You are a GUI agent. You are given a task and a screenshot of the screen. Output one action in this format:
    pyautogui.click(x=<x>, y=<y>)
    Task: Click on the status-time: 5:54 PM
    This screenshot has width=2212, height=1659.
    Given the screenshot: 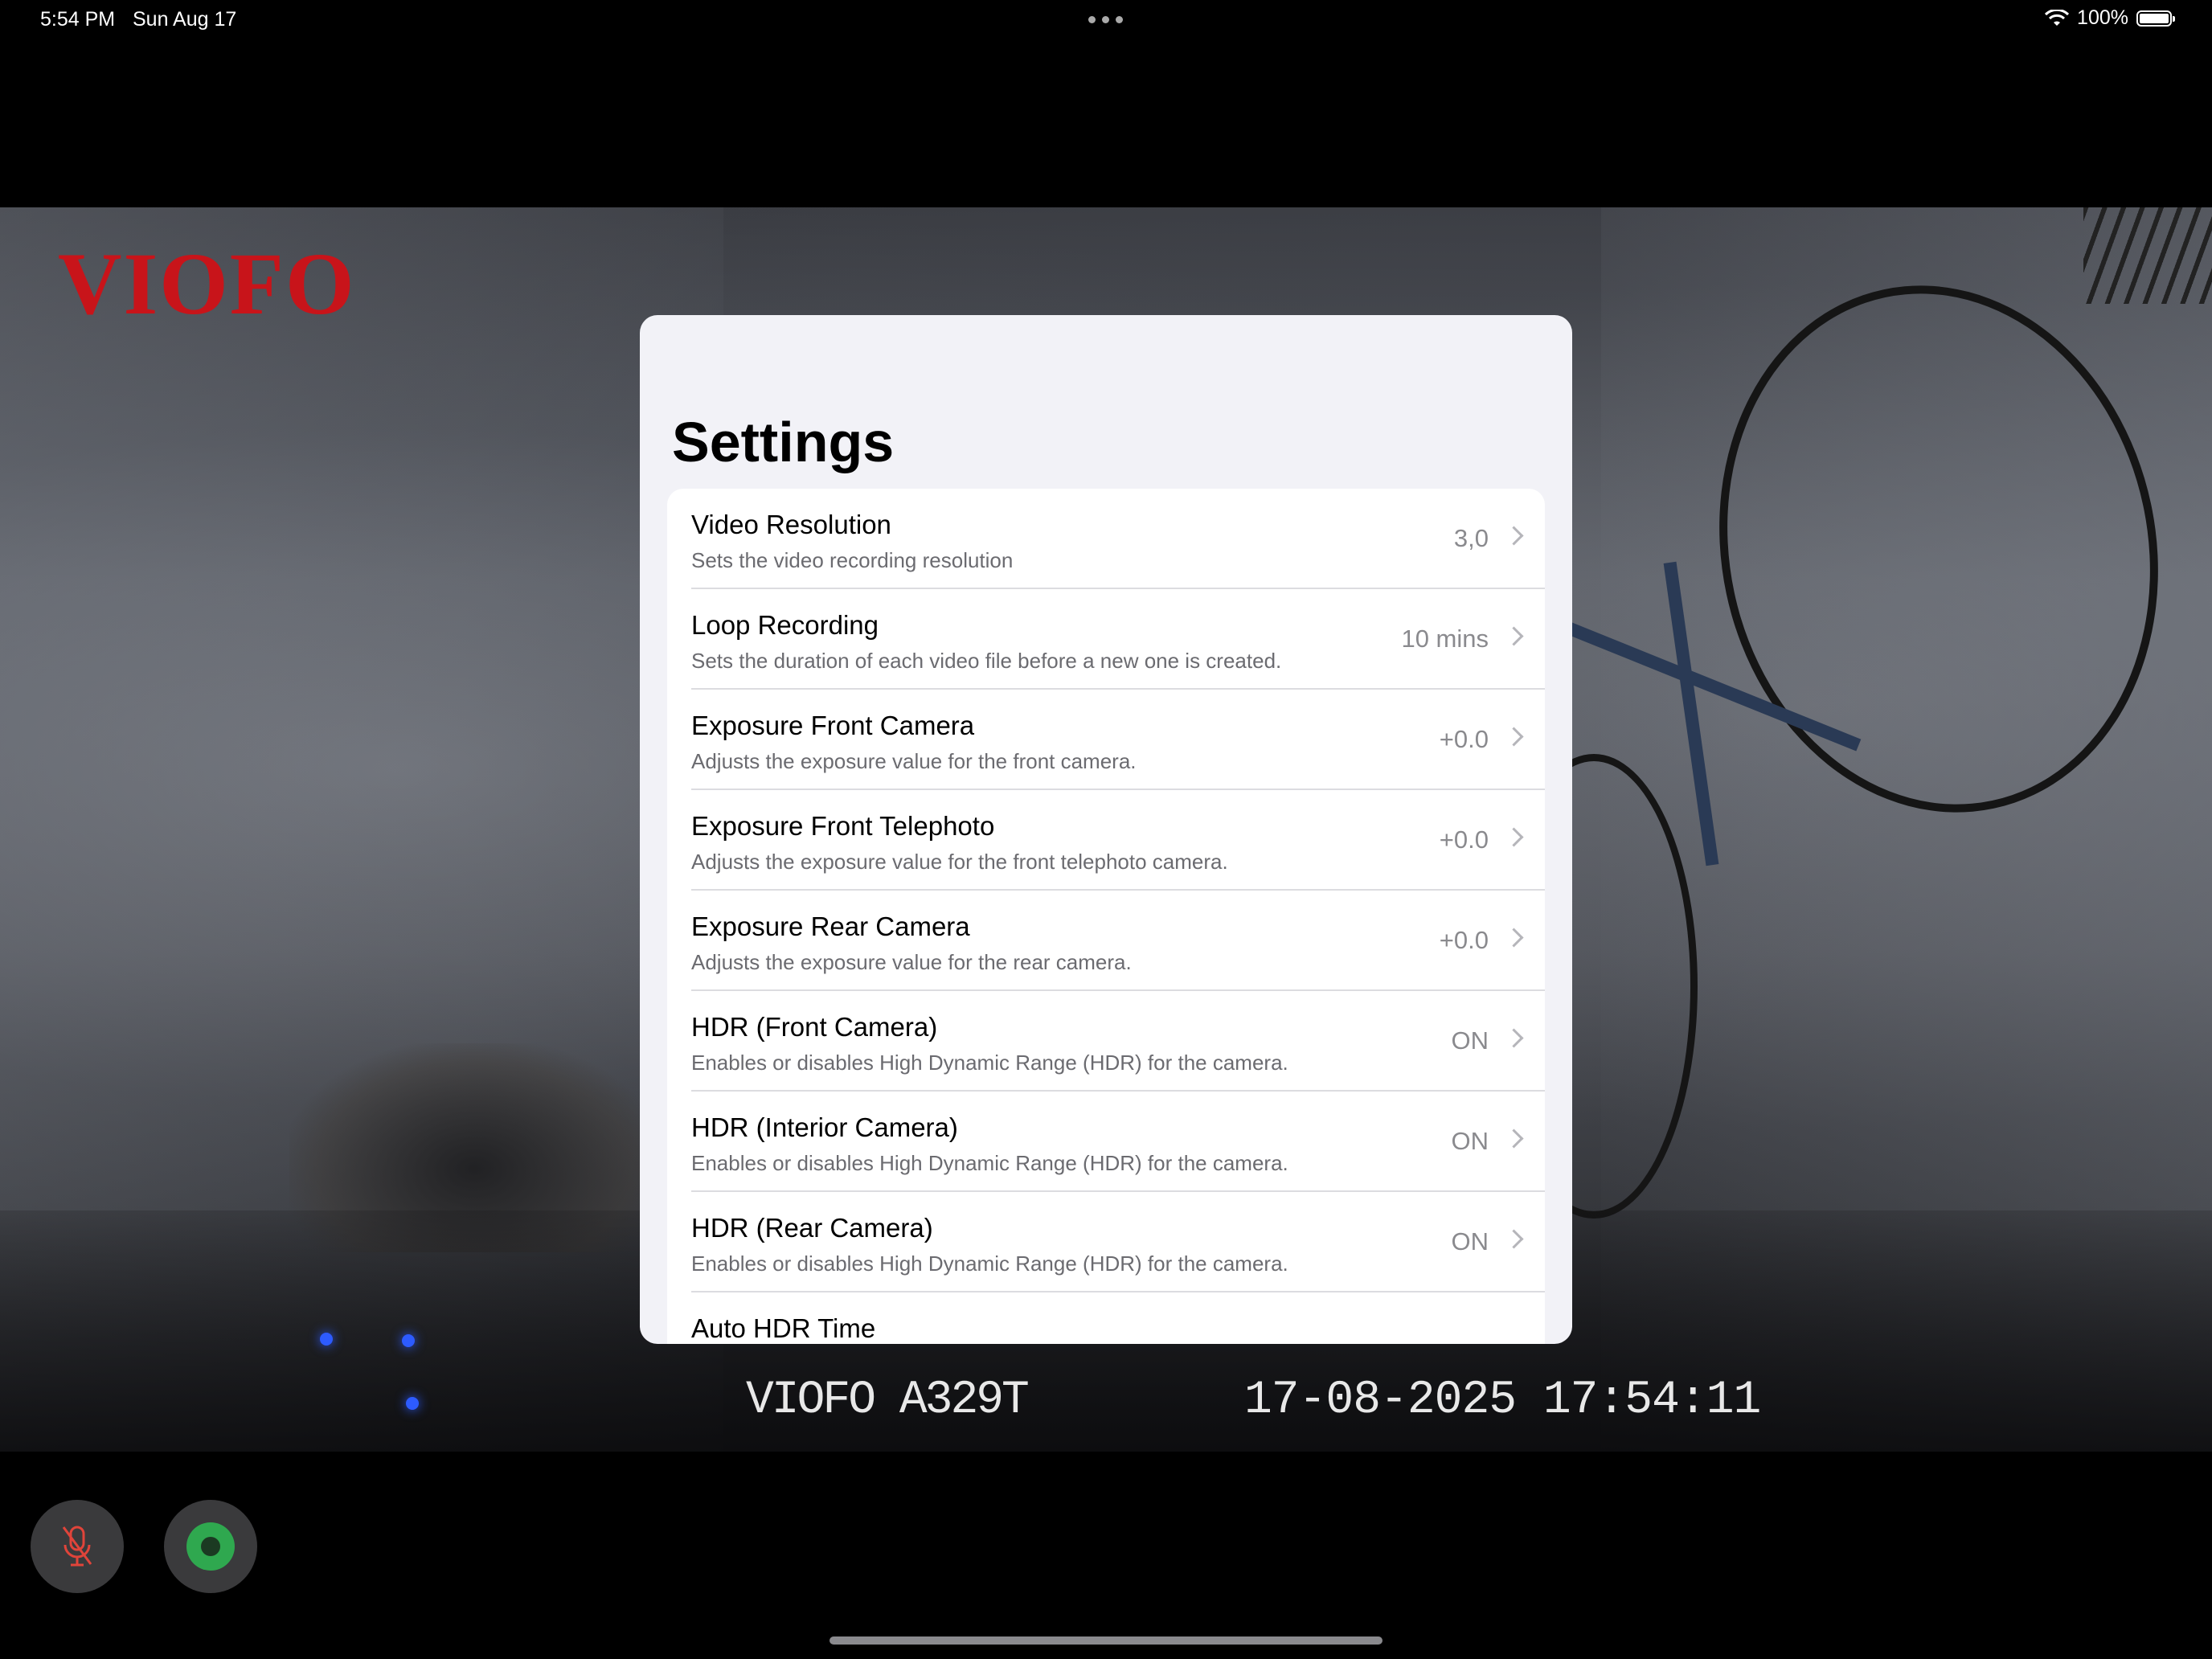 What is the action you would take?
    pyautogui.click(x=78, y=19)
    